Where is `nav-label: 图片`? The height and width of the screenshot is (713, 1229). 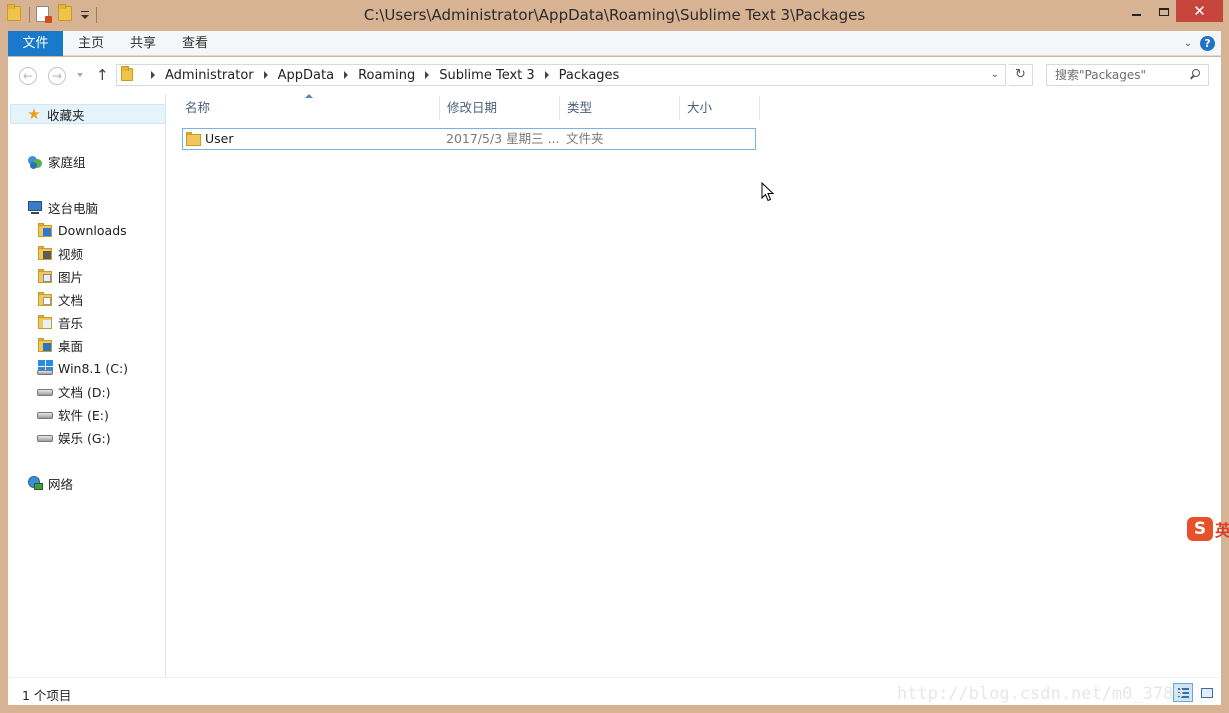
nav-label: 图片 is located at coordinates (71, 277).